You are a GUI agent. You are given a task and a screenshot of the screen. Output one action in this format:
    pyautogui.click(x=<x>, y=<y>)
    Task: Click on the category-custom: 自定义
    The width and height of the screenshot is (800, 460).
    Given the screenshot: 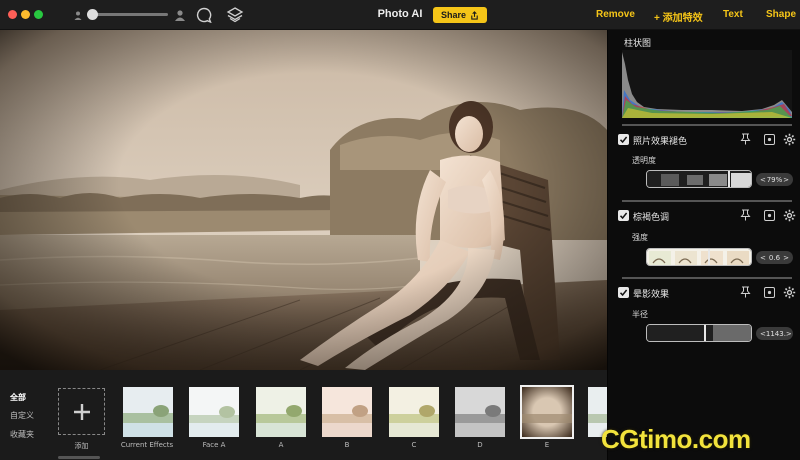 What is the action you would take?
    pyautogui.click(x=22, y=415)
    